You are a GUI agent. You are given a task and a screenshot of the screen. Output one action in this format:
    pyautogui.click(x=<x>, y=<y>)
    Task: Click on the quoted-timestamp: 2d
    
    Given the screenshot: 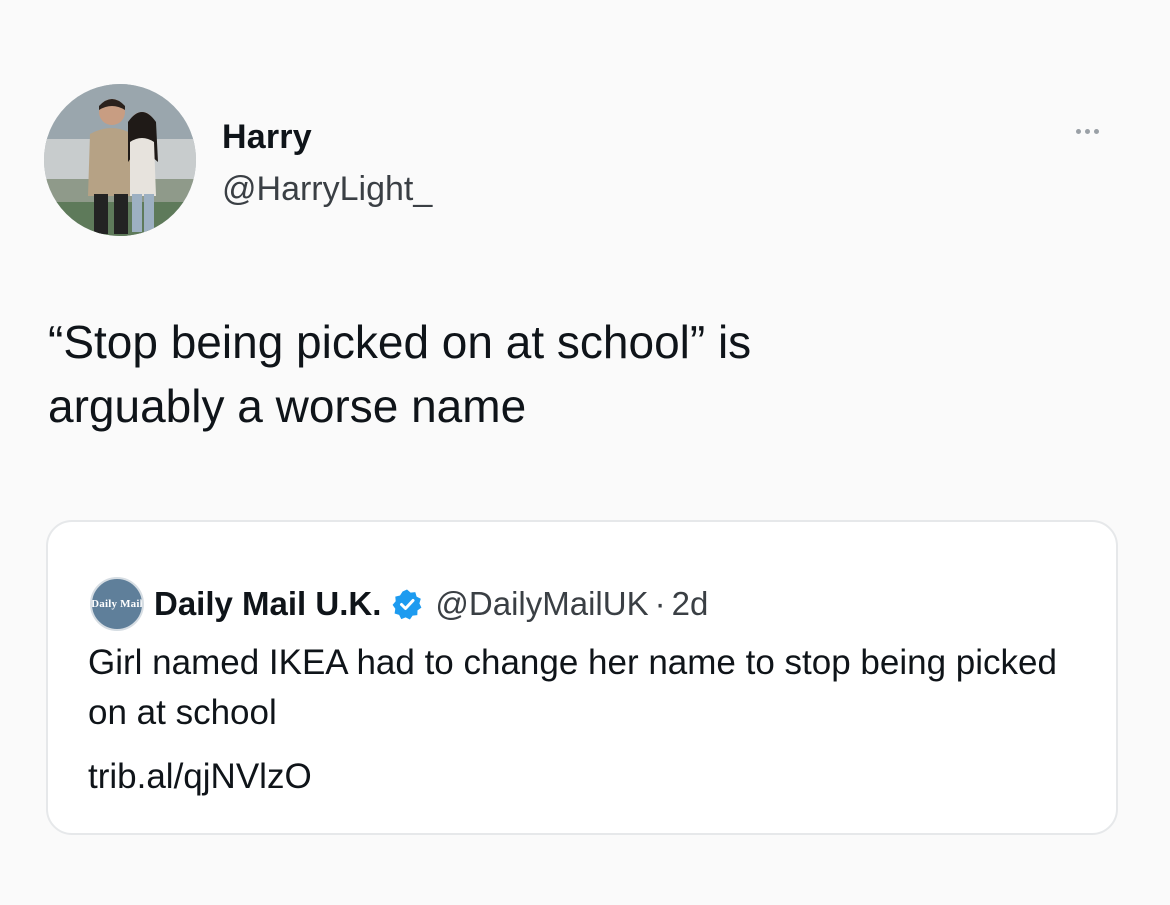 What is the action you would take?
    pyautogui.click(x=690, y=604)
    